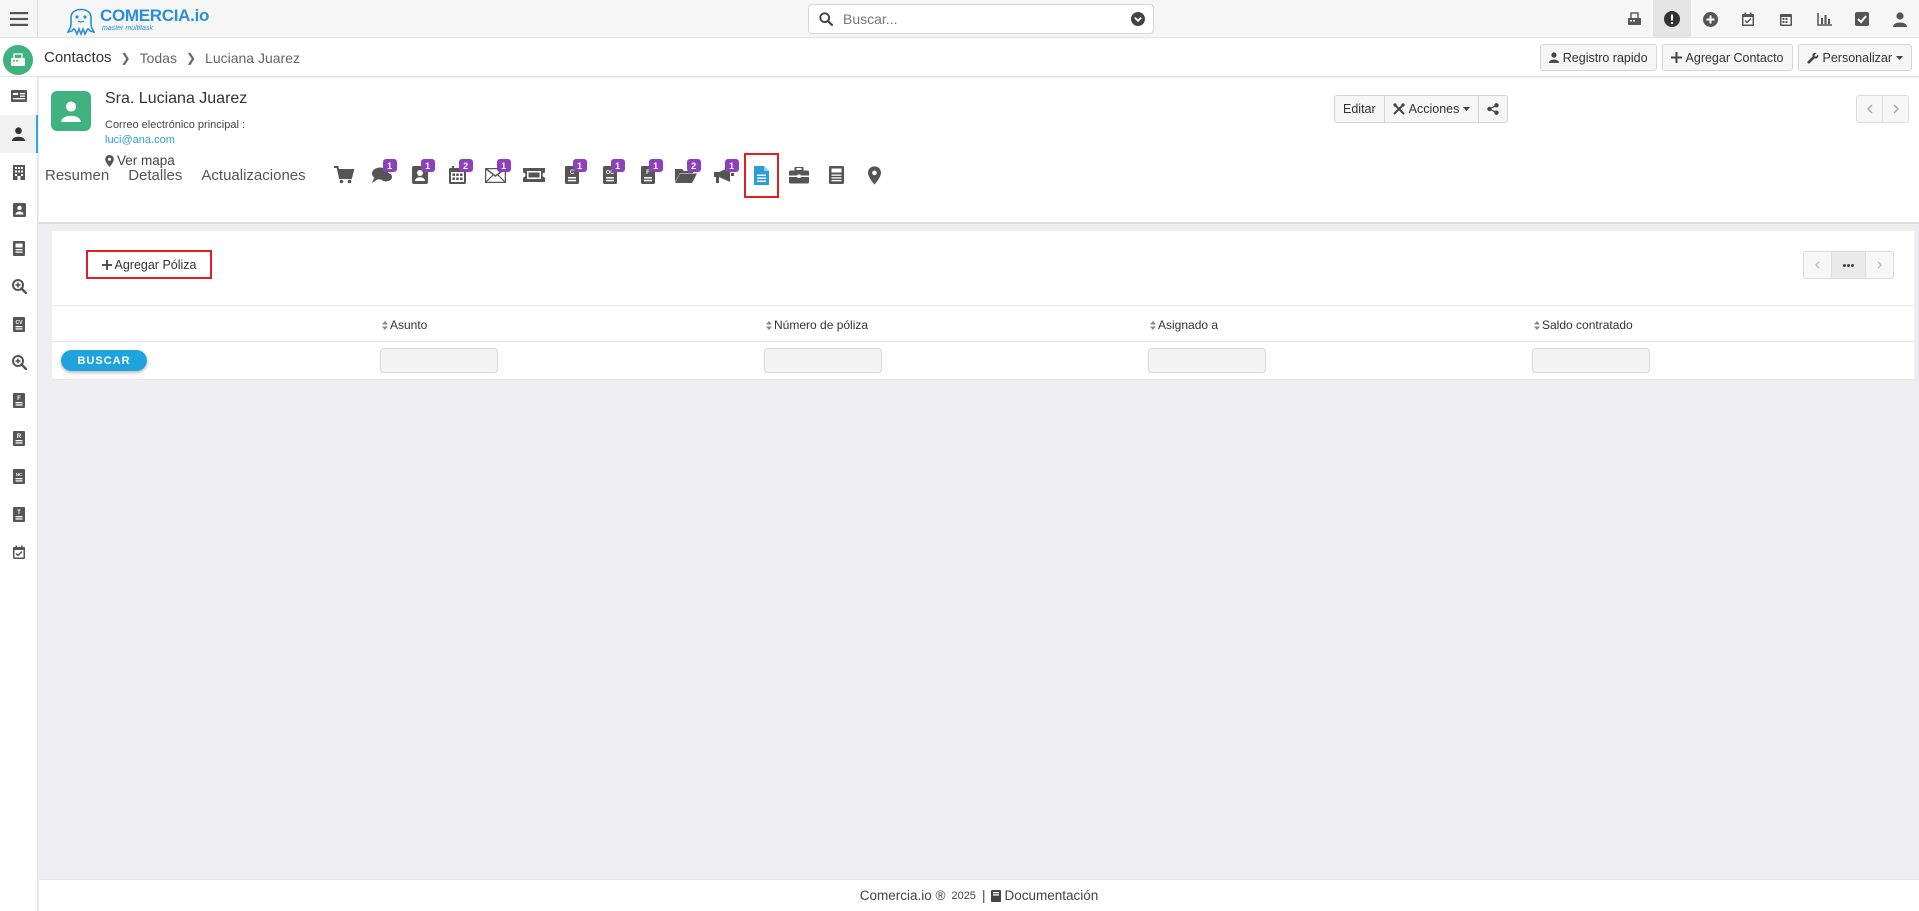 The height and width of the screenshot is (911, 1919). I want to click on checkbox-icon, so click(1862, 19).